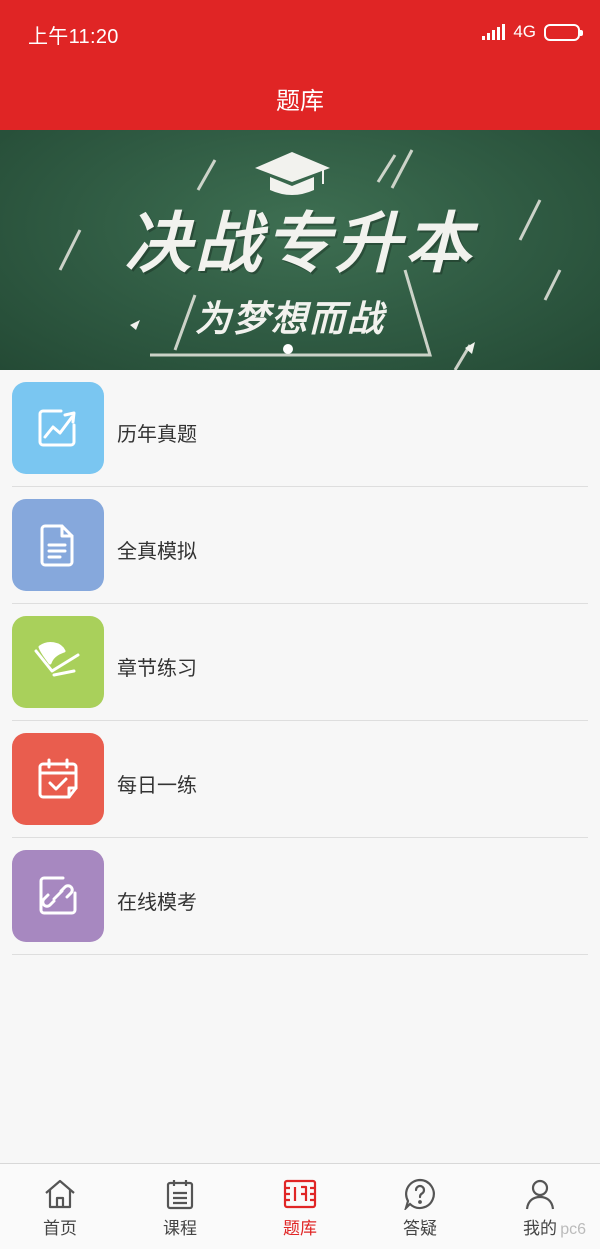 The image size is (600, 1249). Describe the element at coordinates (288, 349) in the screenshot. I see `carousel-indicator` at that location.